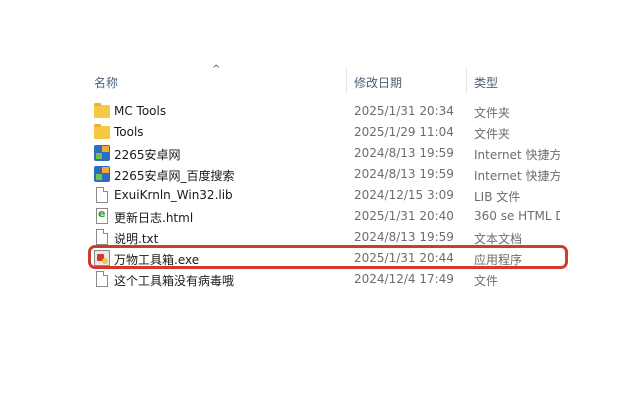  Describe the element at coordinates (129, 132) in the screenshot. I see `file-name: Tools` at that location.